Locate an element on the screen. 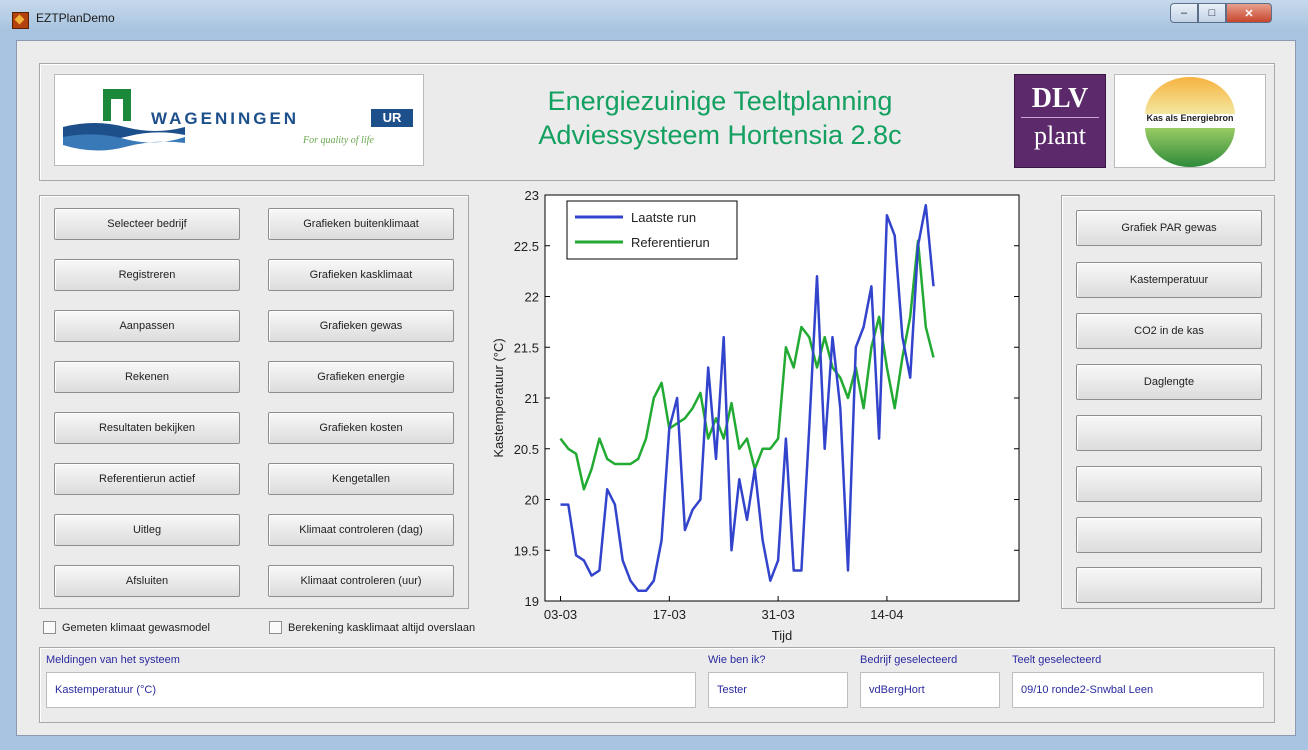 The image size is (1308, 750). y-tick-label: 22 is located at coordinates (532, 297).